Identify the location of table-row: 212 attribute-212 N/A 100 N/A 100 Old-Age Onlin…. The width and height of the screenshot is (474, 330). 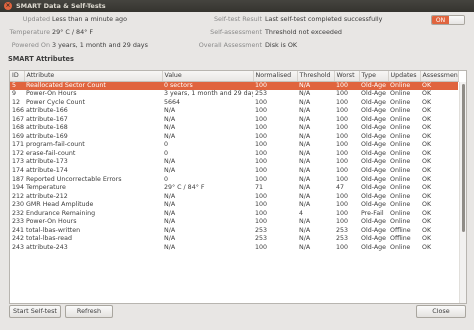
(234, 197).